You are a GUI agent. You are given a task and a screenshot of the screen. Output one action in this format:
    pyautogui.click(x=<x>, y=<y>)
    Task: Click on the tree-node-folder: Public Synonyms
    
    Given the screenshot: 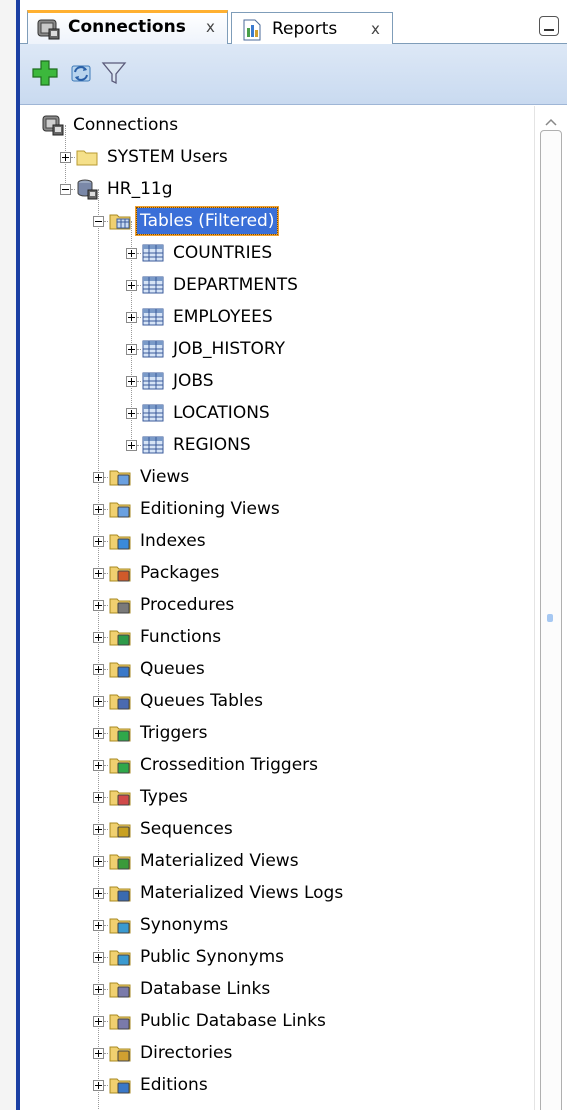 What is the action you would take?
    pyautogui.click(x=277, y=960)
    